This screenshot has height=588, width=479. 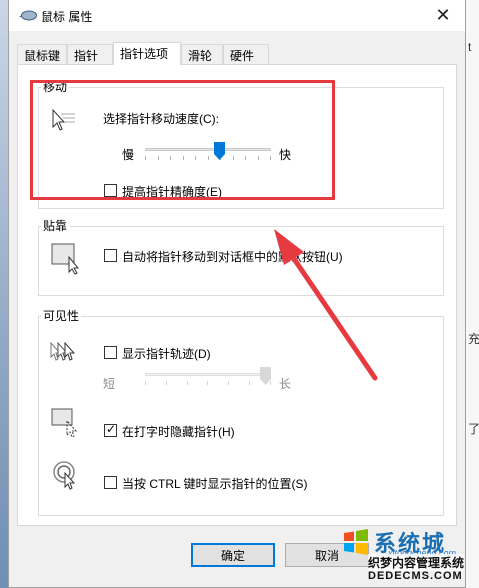 What do you see at coordinates (61, 316) in the screenshot?
I see `visibility-group-title: 可见性` at bounding box center [61, 316].